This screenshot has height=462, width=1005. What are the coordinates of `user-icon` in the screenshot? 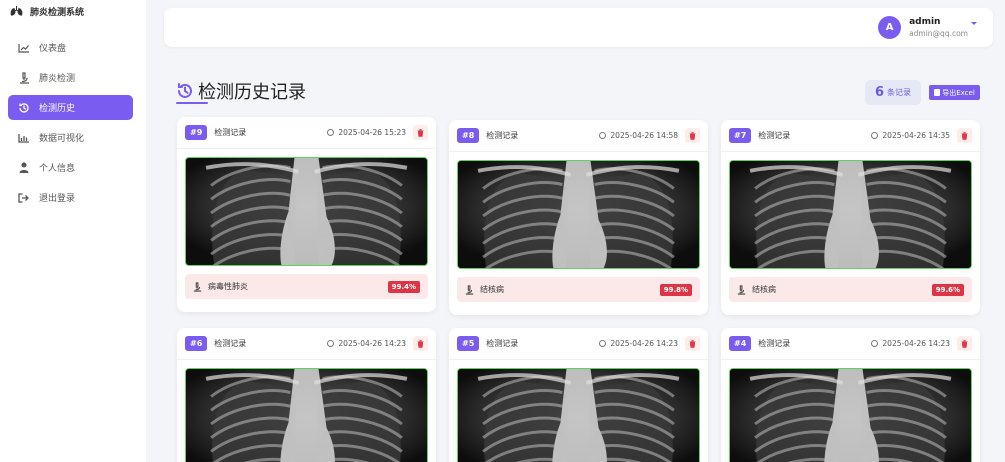 It's located at (24, 168).